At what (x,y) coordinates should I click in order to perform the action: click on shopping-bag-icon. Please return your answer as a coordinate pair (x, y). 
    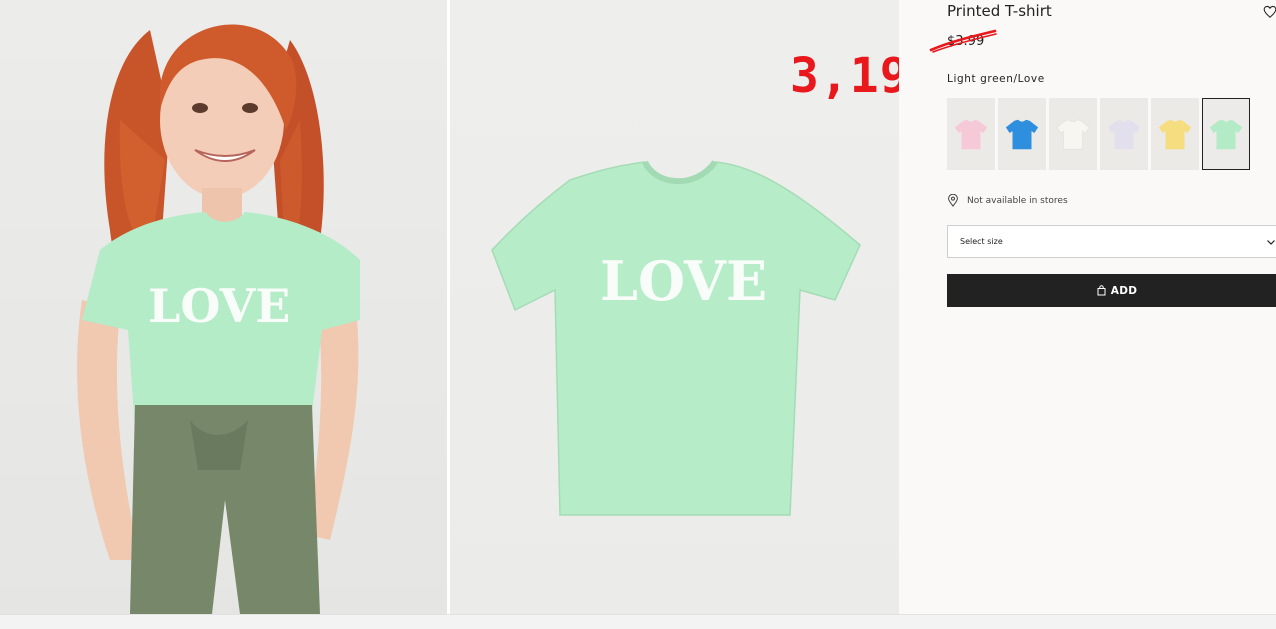
    Looking at the image, I should click on (1101, 290).